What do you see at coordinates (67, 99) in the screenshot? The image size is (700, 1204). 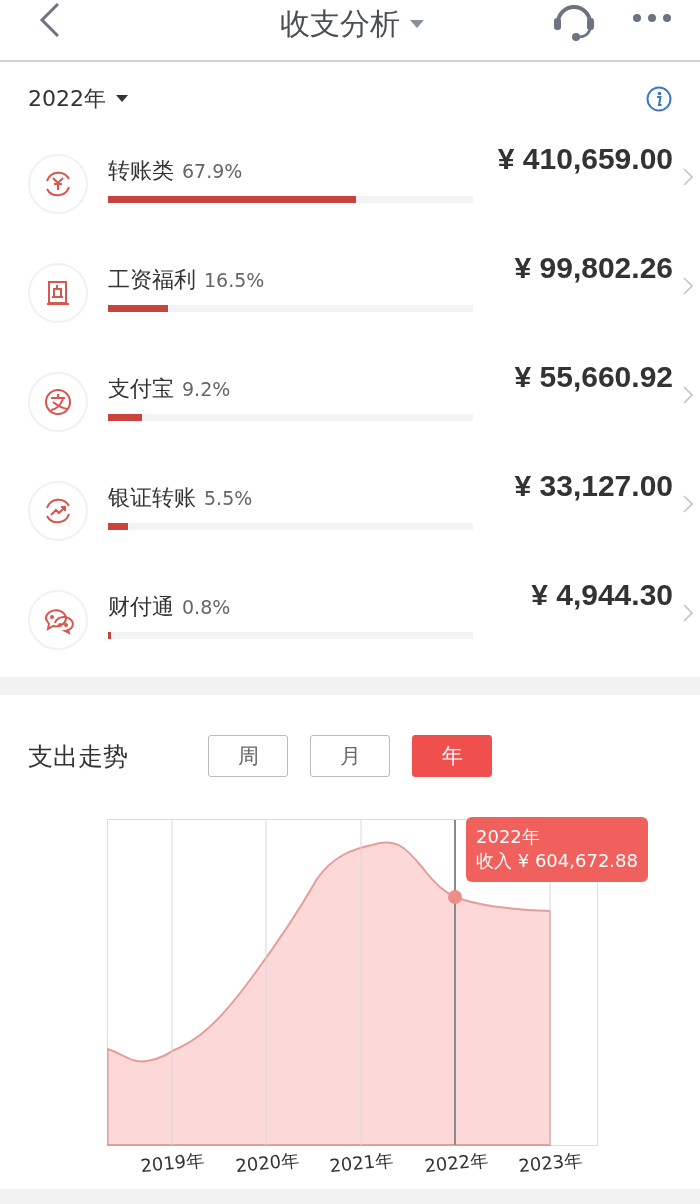 I see `year-selector: 2022年` at bounding box center [67, 99].